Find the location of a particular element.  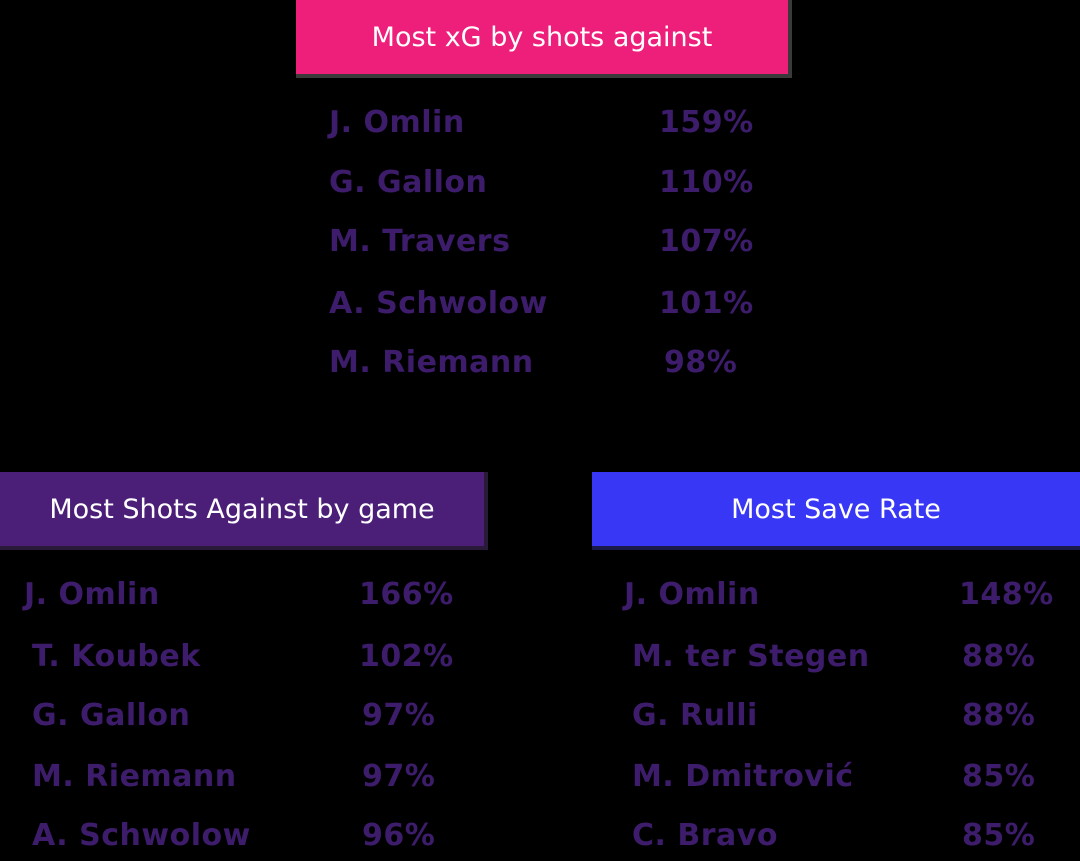

right-row-3-name: G. Rulli is located at coordinates (695, 715).